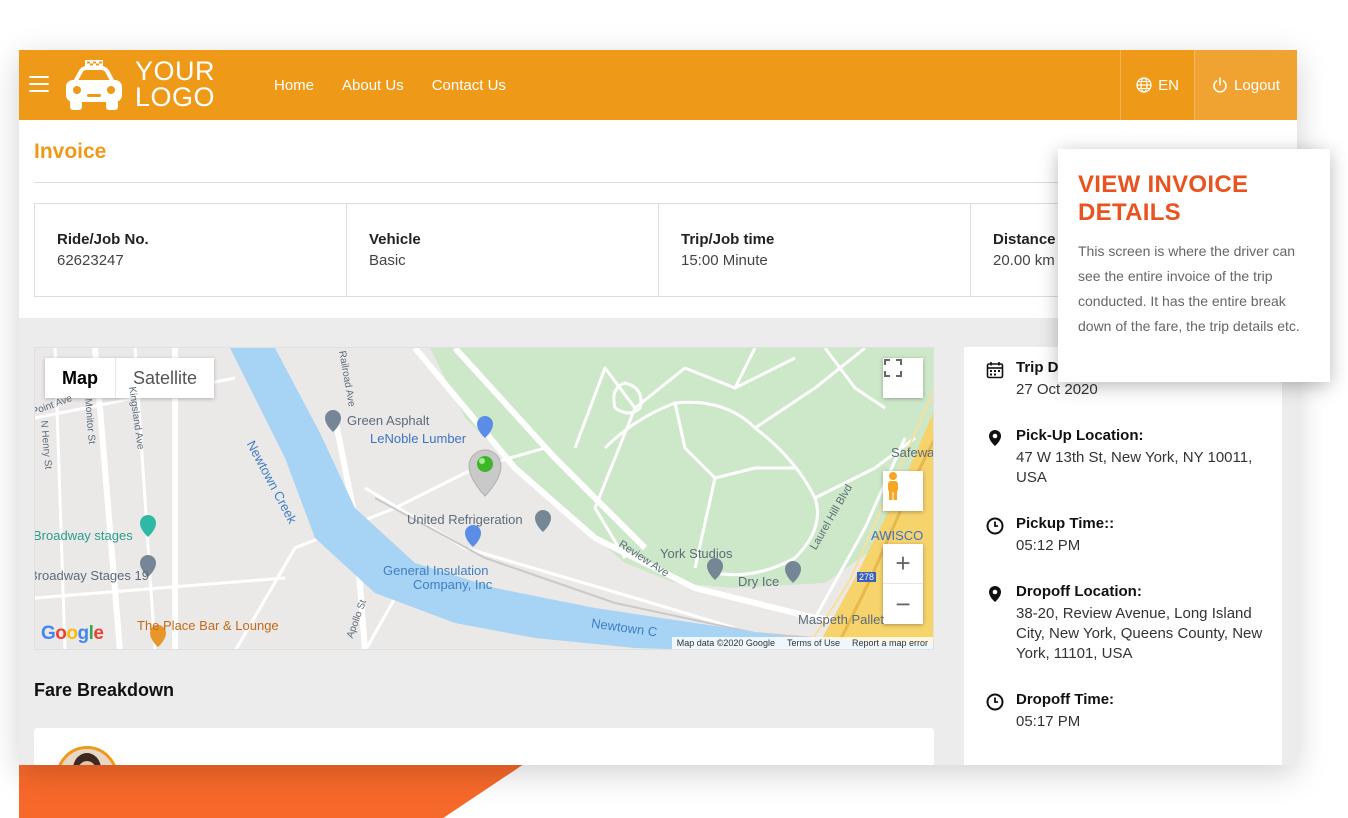  What do you see at coordinates (1079, 591) in the screenshot?
I see `dropoff-location-label: Dropoff Location:` at bounding box center [1079, 591].